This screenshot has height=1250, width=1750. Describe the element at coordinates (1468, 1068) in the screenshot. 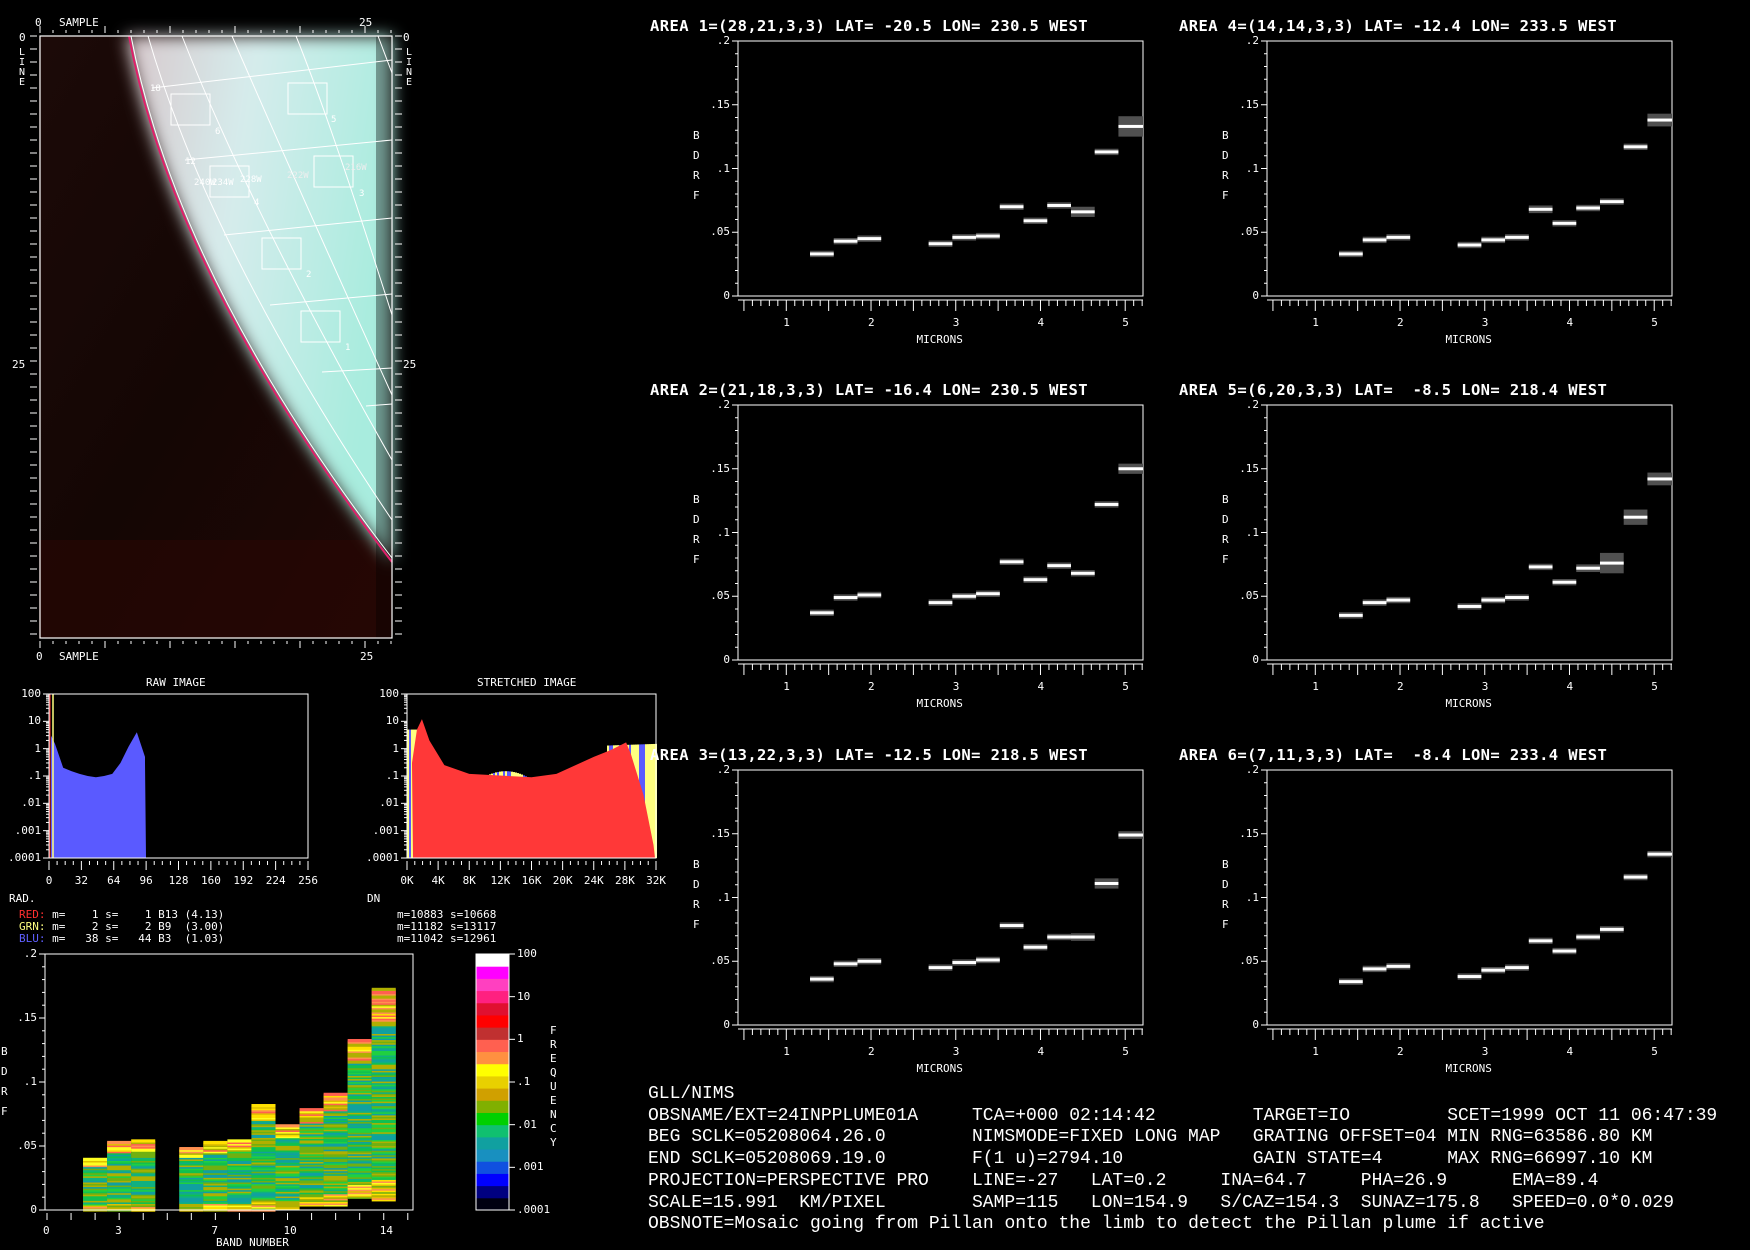

I see `xlabel: MICRONS` at that location.